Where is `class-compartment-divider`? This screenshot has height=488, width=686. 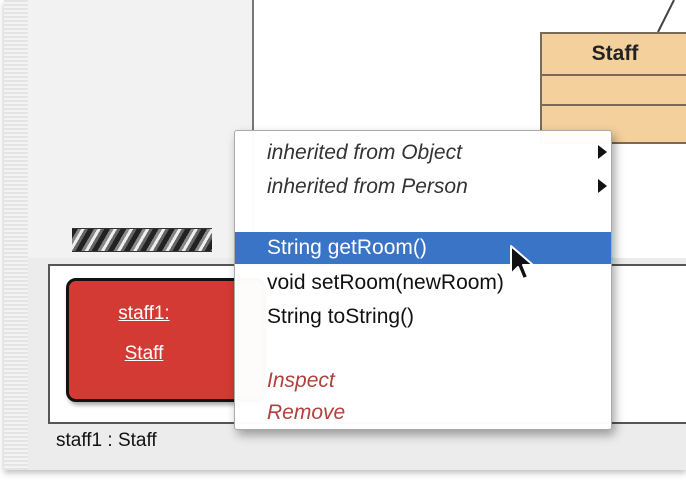 class-compartment-divider is located at coordinates (614, 105).